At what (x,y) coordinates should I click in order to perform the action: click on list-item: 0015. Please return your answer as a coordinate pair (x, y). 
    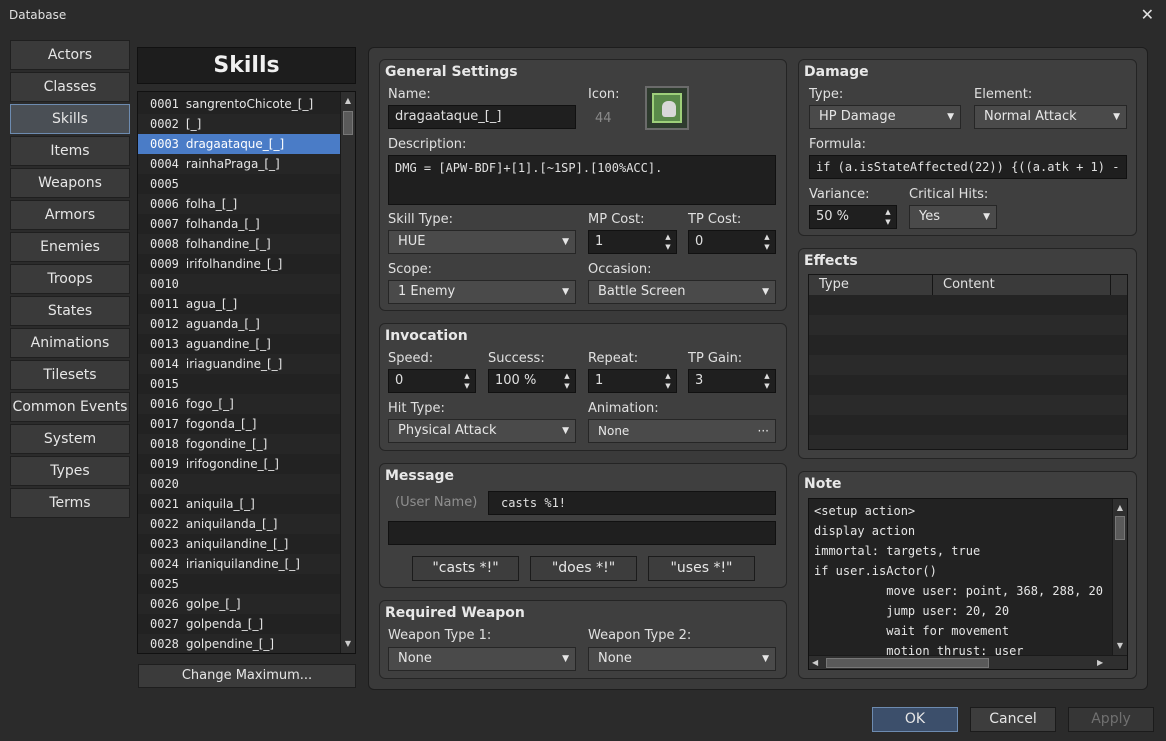
    Looking at the image, I should click on (239, 384).